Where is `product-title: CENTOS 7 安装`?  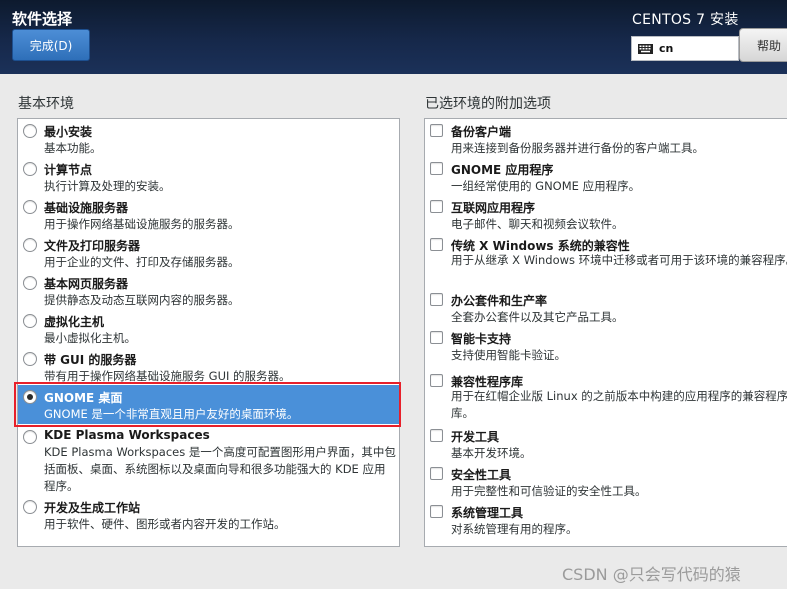
product-title: CENTOS 7 安装 is located at coordinates (685, 20).